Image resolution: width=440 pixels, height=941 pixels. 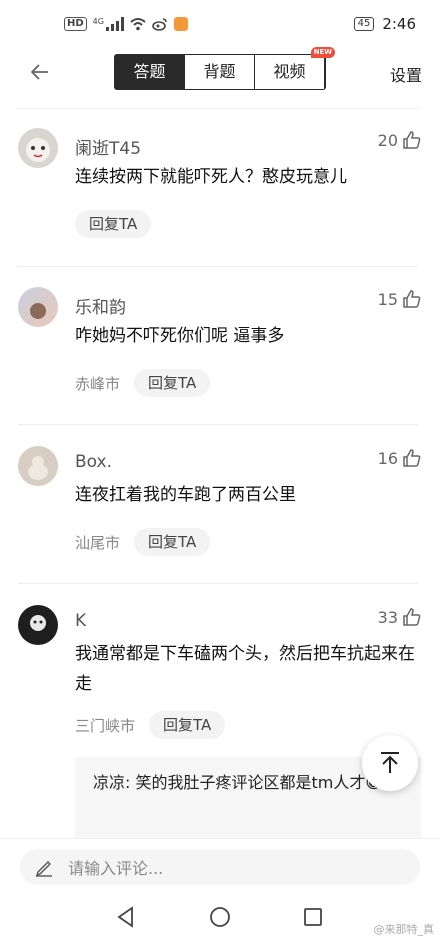 I want to click on comment-author: K, so click(x=80, y=621).